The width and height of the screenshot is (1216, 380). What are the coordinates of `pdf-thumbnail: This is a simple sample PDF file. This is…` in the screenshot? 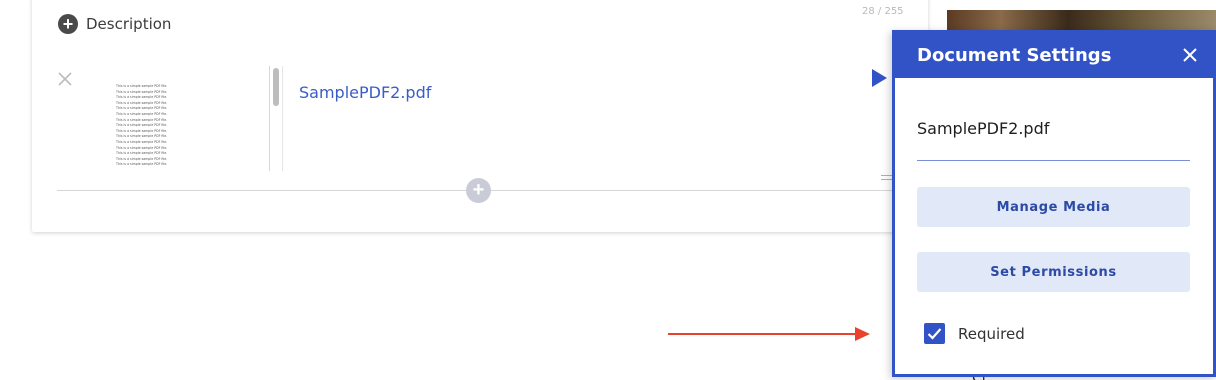 It's located at (142, 127).